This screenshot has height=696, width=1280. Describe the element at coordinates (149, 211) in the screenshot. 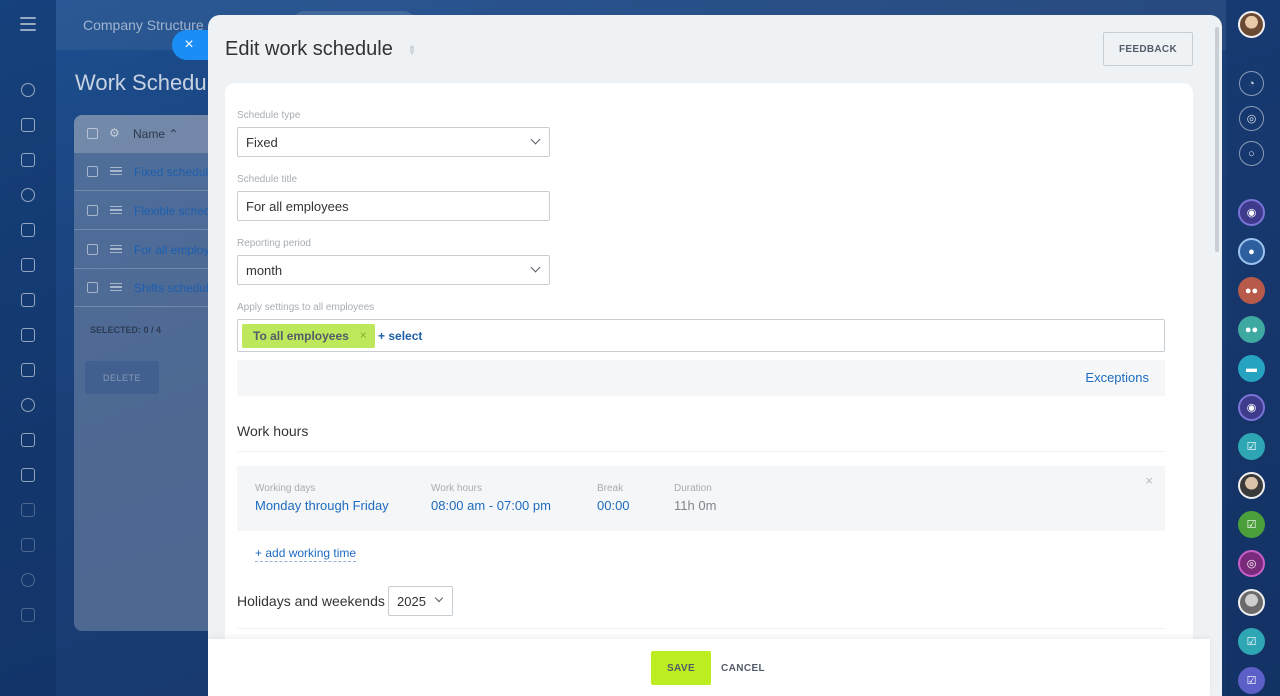

I see `list-item: Flexible schedule` at that location.